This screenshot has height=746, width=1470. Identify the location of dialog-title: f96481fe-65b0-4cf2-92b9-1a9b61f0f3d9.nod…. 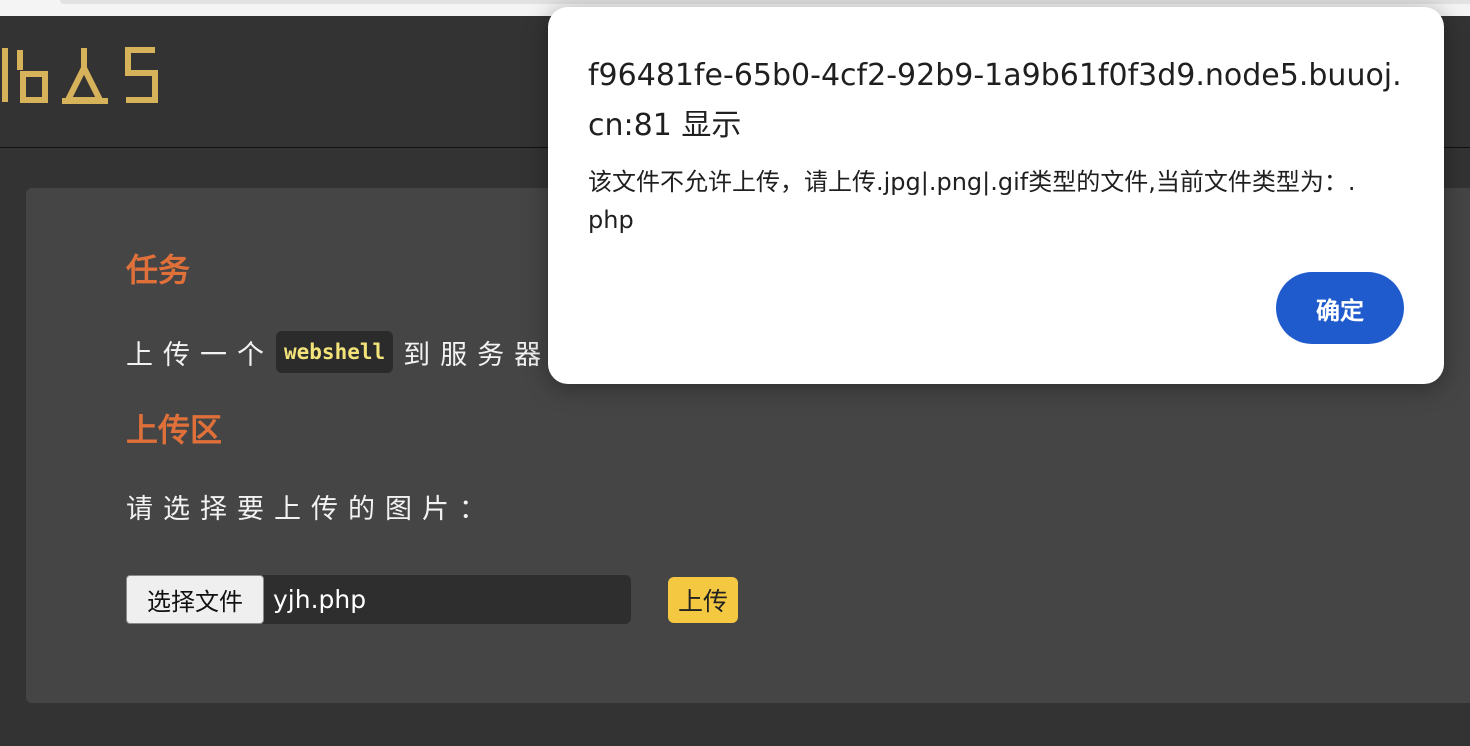
(995, 100).